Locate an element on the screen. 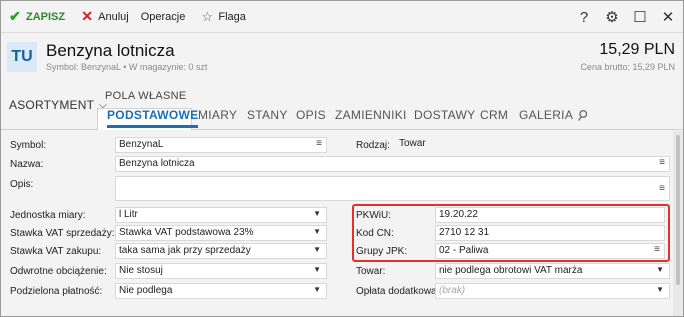 This screenshot has width=684, height=317. split-payment-select: Nie podlega ▼ is located at coordinates (221, 291).